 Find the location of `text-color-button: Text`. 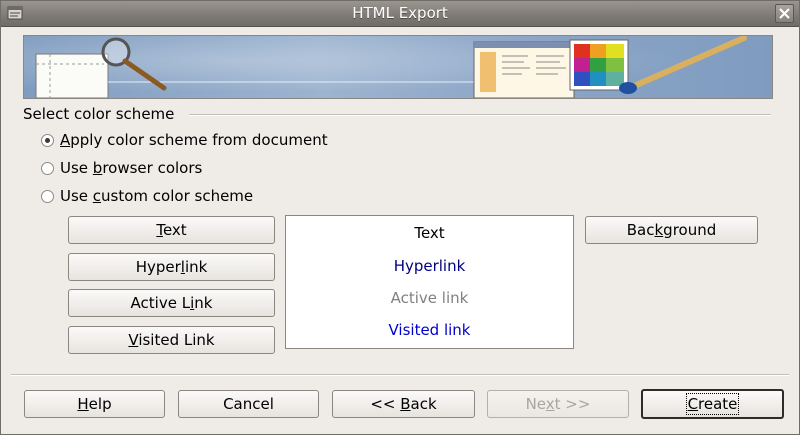

text-color-button: Text is located at coordinates (171, 230).